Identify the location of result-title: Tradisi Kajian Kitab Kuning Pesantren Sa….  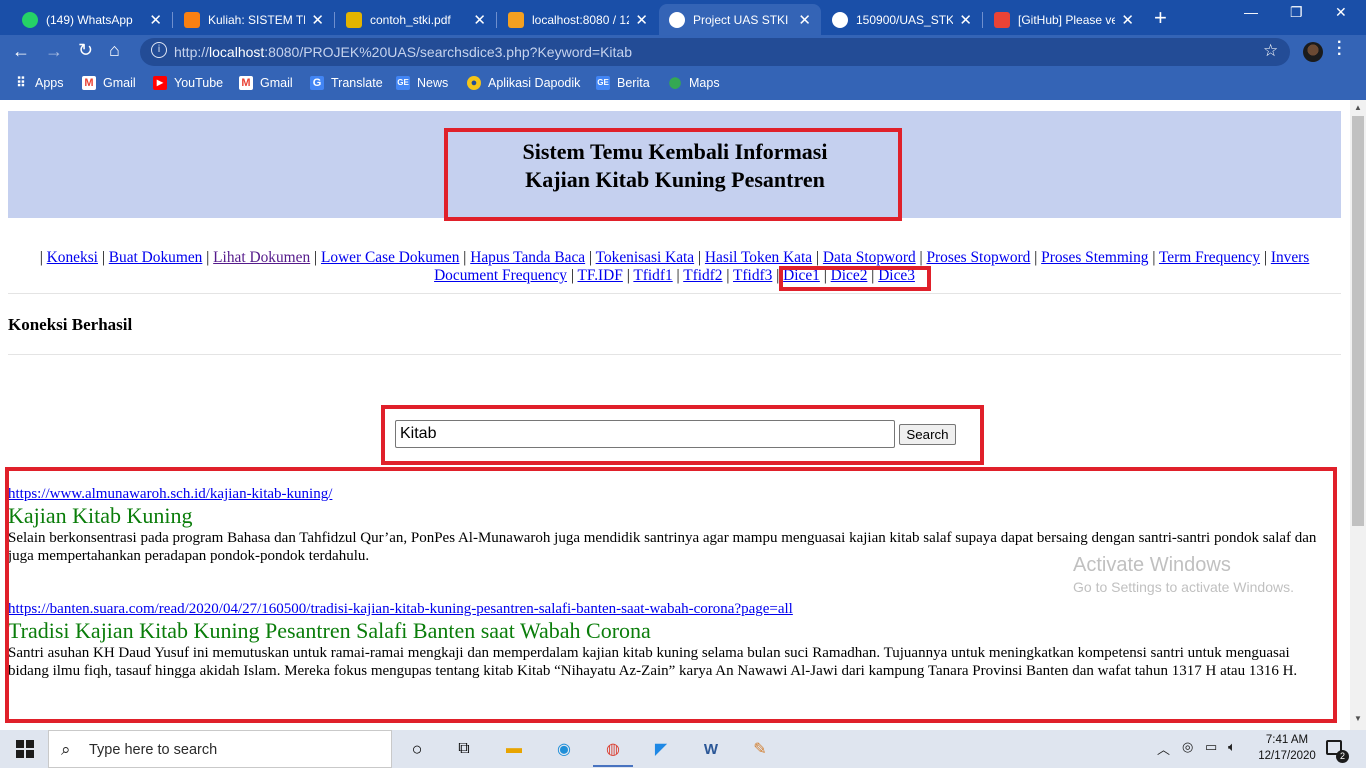
(668, 631).